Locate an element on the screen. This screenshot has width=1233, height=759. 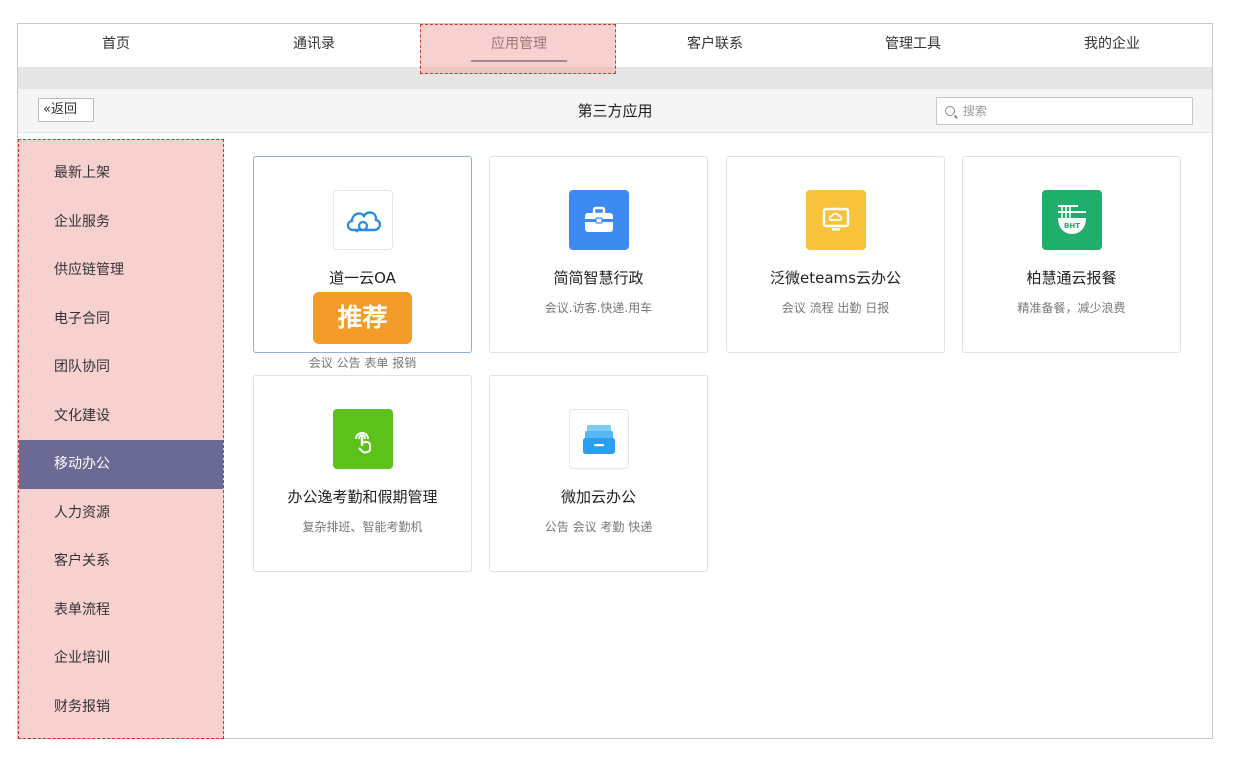
app-name: 柏慧通云报餐 is located at coordinates (1071, 278).